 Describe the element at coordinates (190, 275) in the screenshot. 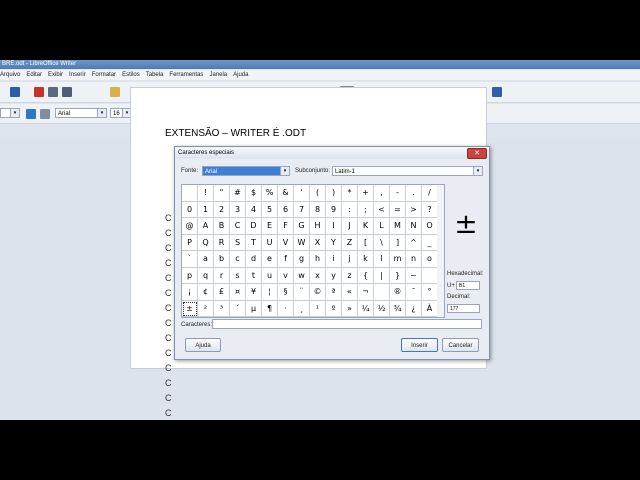

I see `character-cell: p` at that location.